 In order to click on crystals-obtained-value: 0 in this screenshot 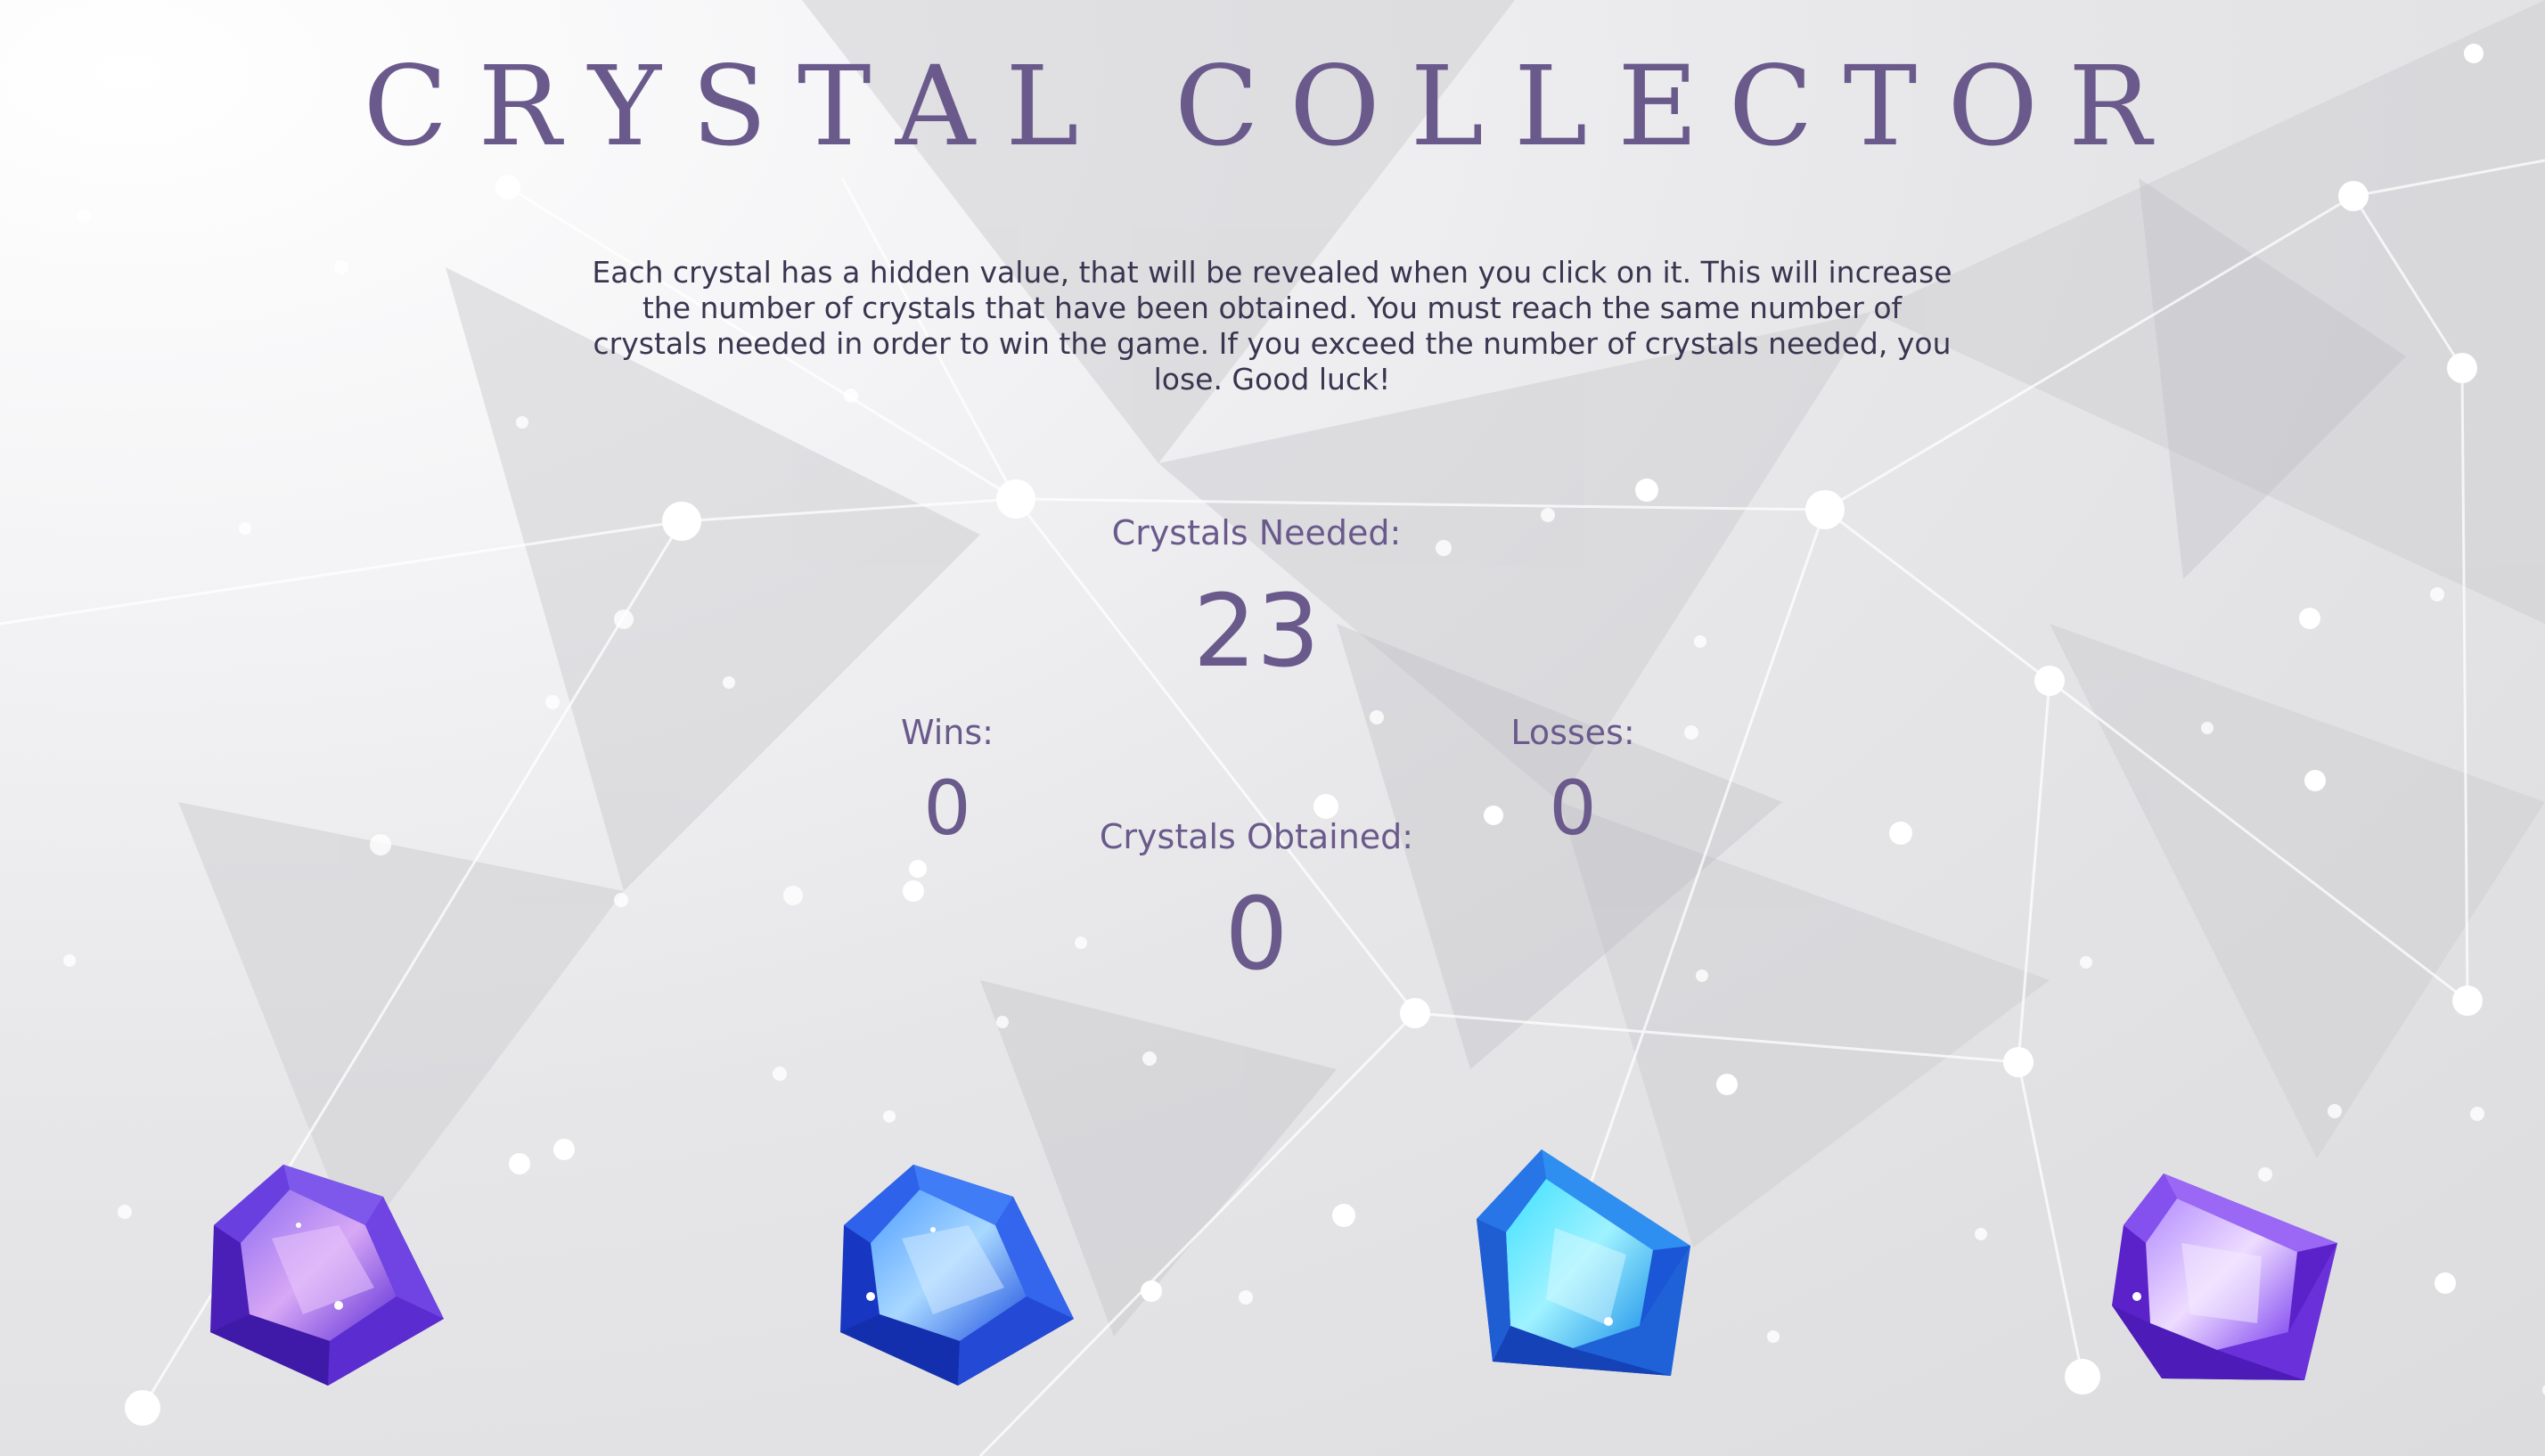, I will do `click(1257, 935)`.